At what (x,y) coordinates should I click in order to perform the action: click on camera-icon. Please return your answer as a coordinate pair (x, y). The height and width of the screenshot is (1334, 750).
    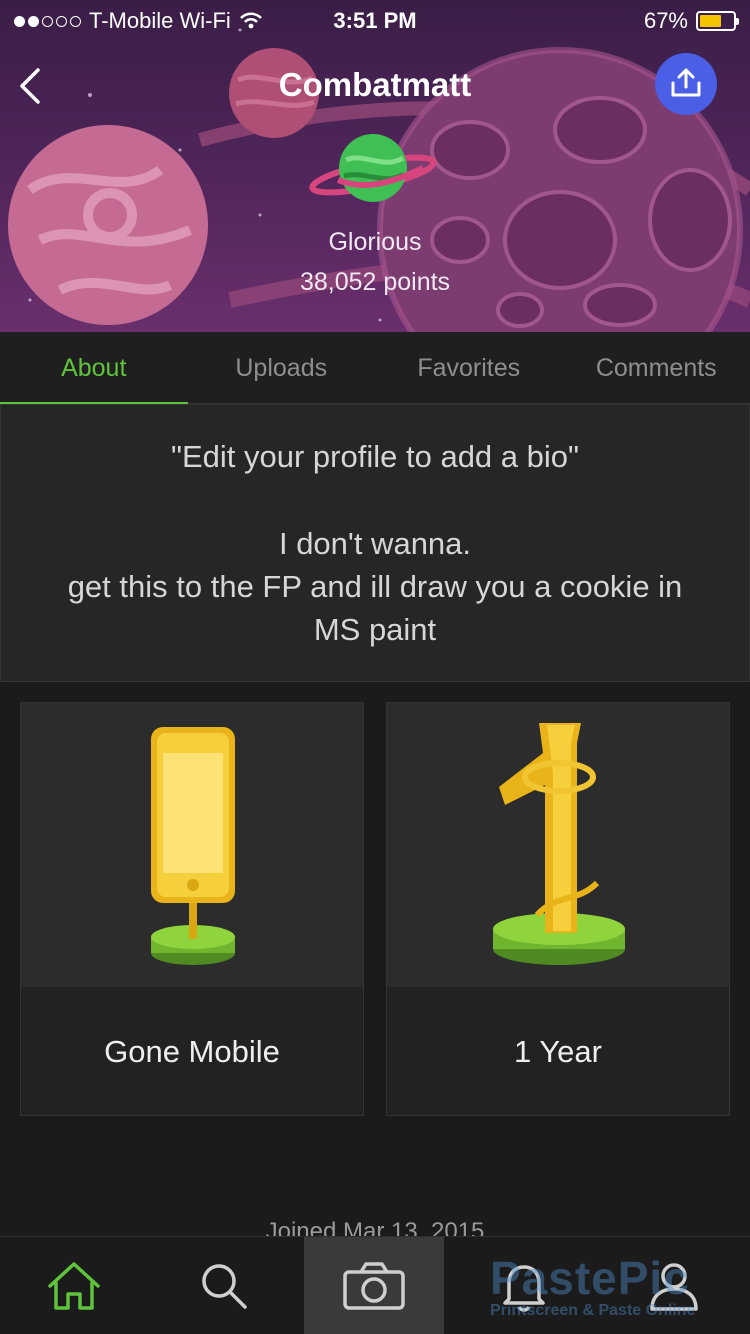
    Looking at the image, I should click on (374, 1286).